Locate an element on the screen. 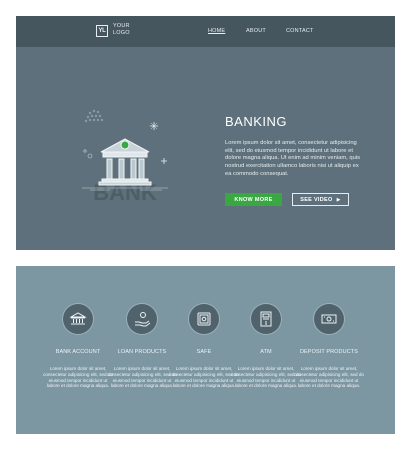  logo-text-line-2: LOGO is located at coordinates (121, 33).